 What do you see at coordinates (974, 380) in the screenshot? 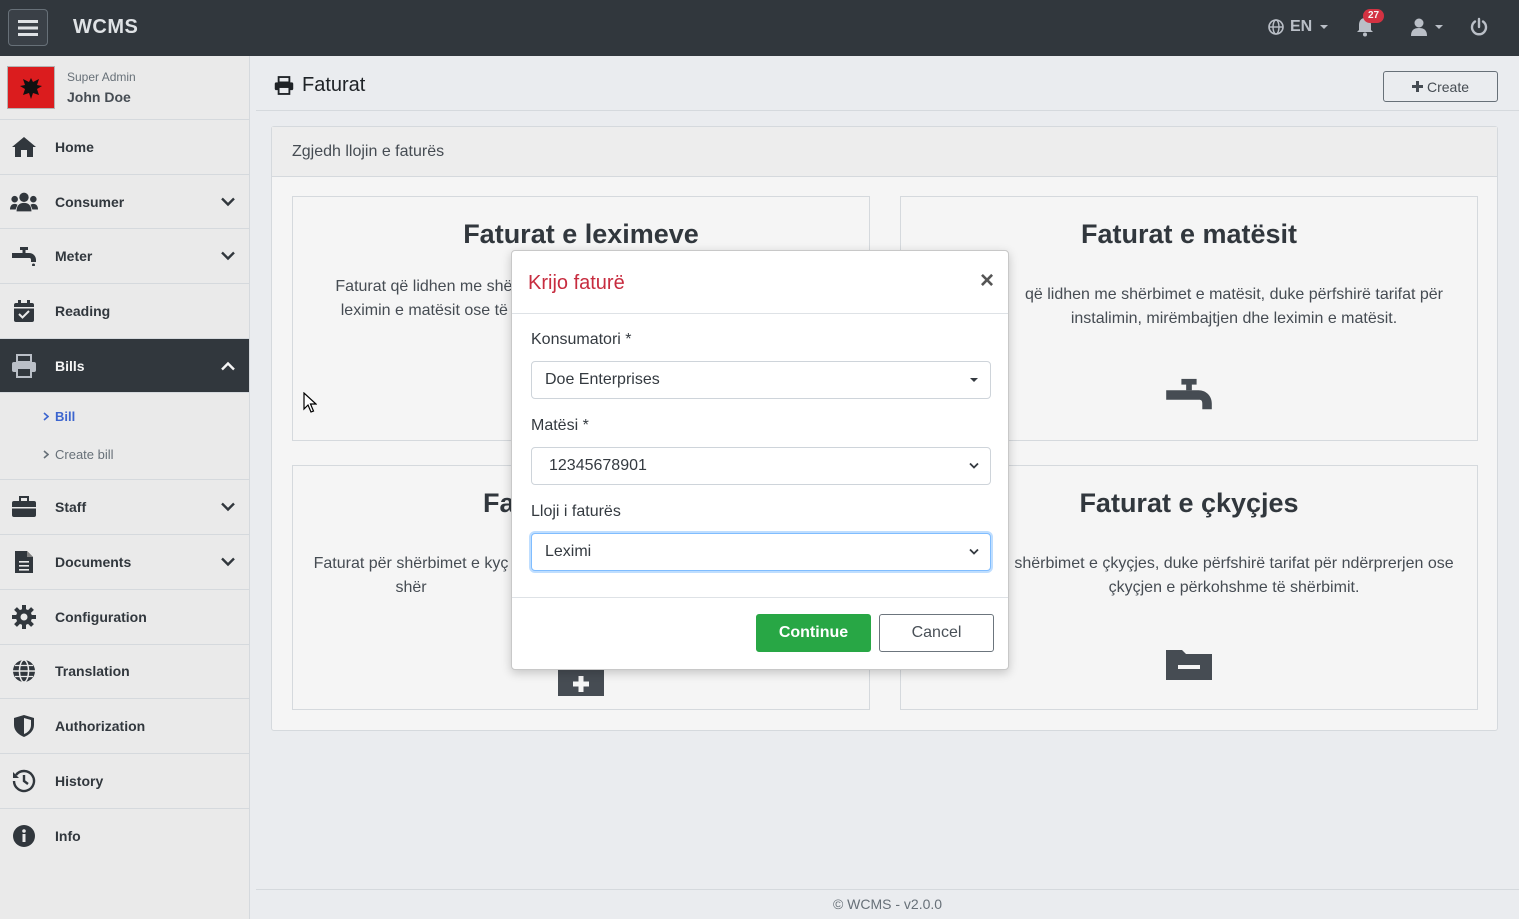
I see `caret-down-icon` at bounding box center [974, 380].